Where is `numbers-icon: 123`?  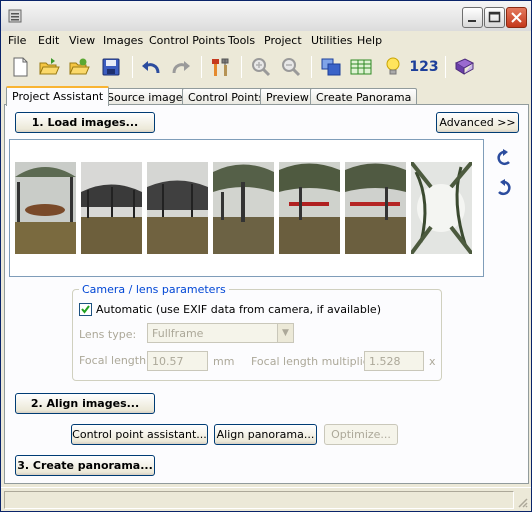 numbers-icon: 123 is located at coordinates (424, 67).